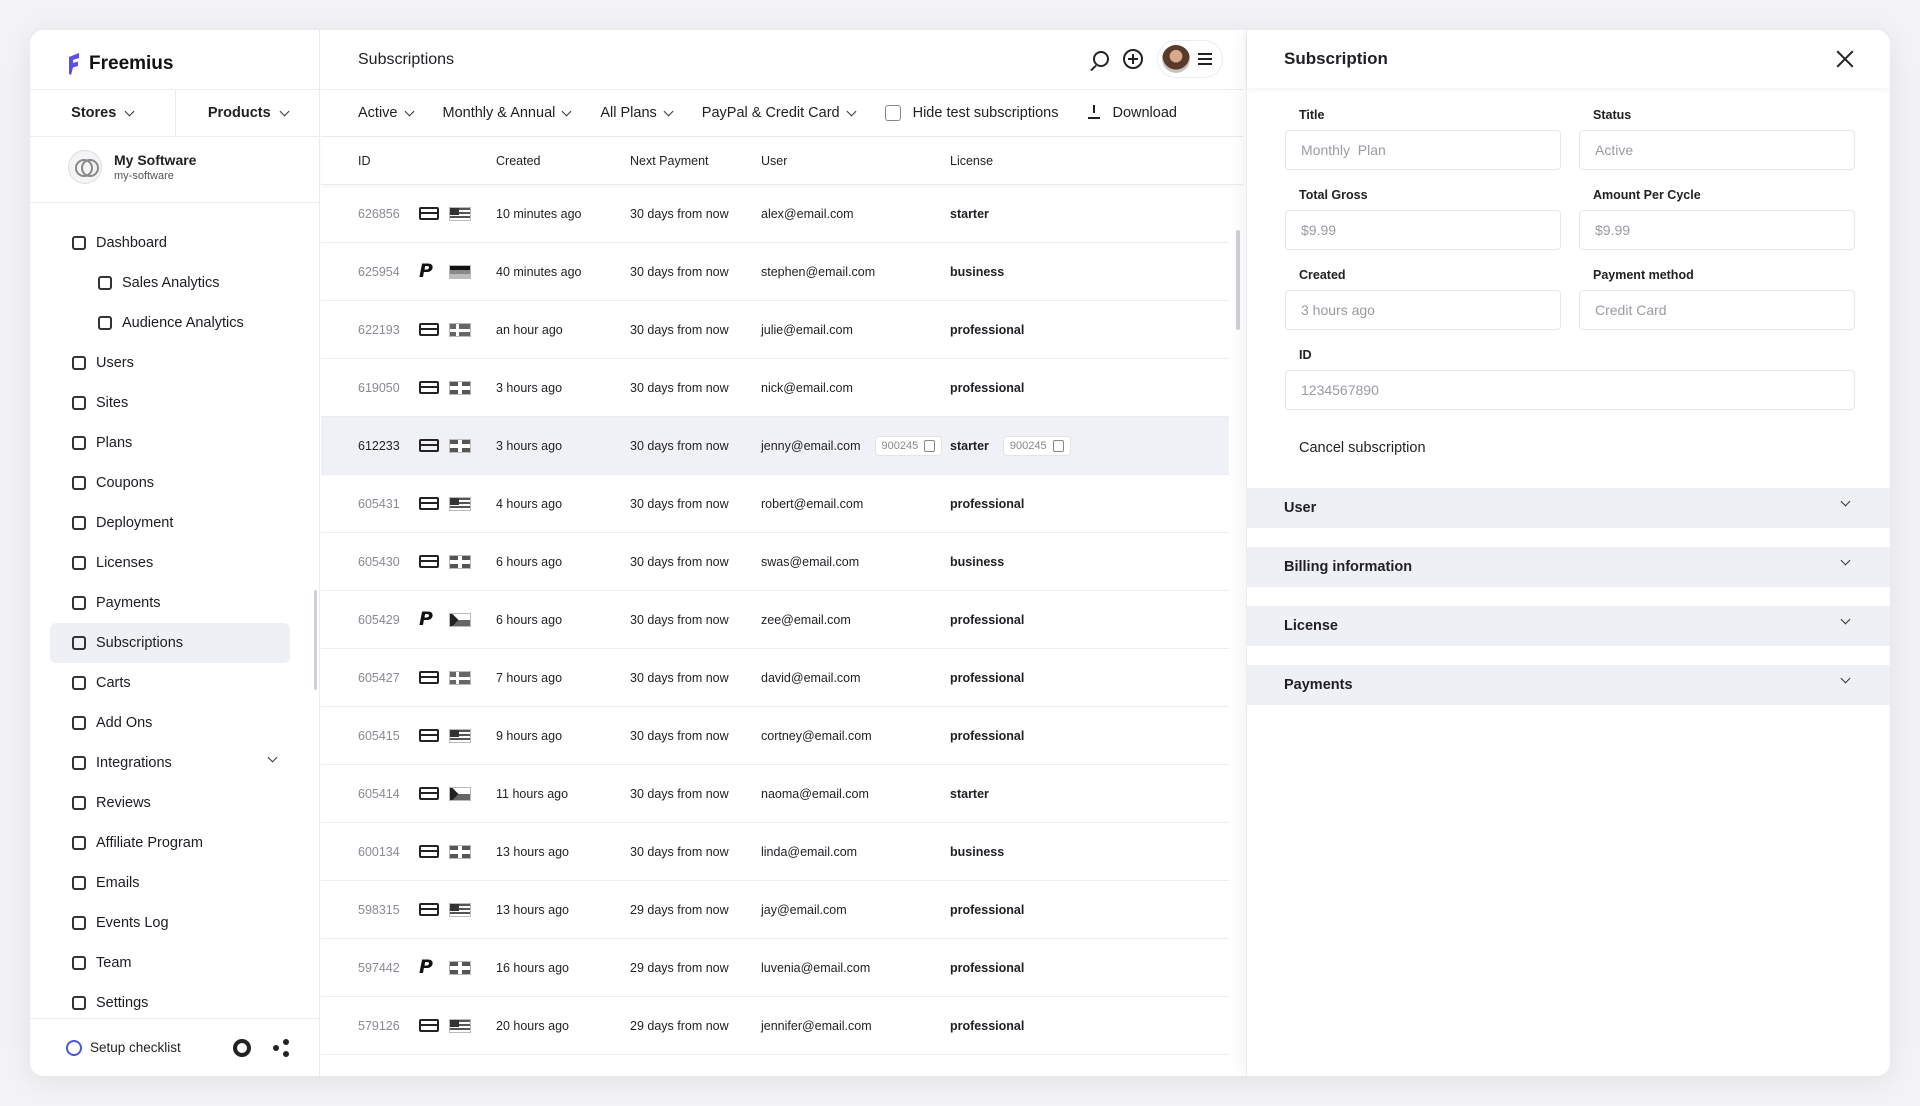 Image resolution: width=1920 pixels, height=1106 pixels. What do you see at coordinates (170, 963) in the screenshot?
I see `sidebar-item-team: Team` at bounding box center [170, 963].